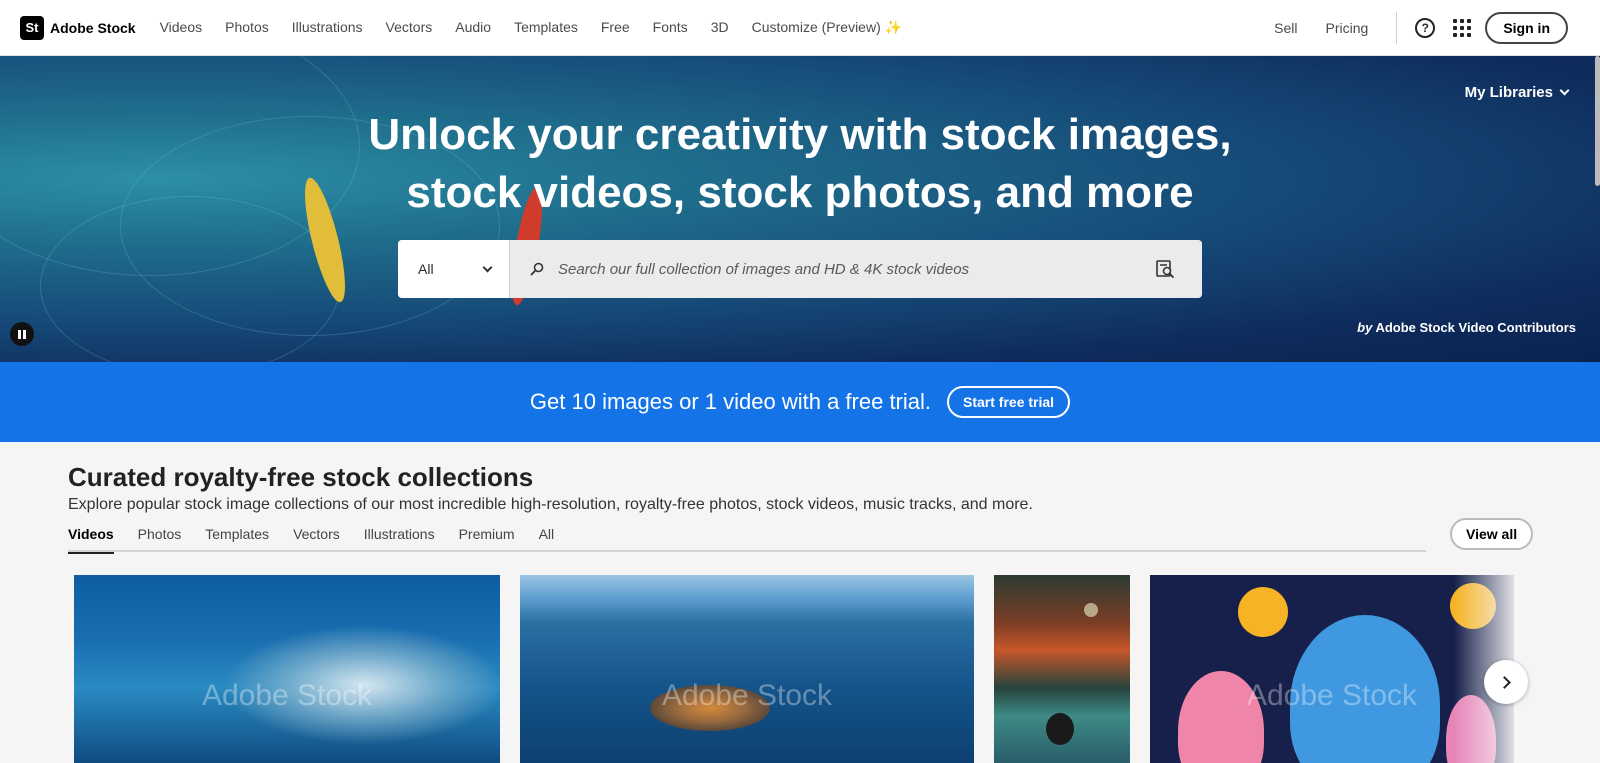 The image size is (1600, 763). Describe the element at coordinates (670, 27) in the screenshot. I see `nav-link-fonts: Fonts` at that location.